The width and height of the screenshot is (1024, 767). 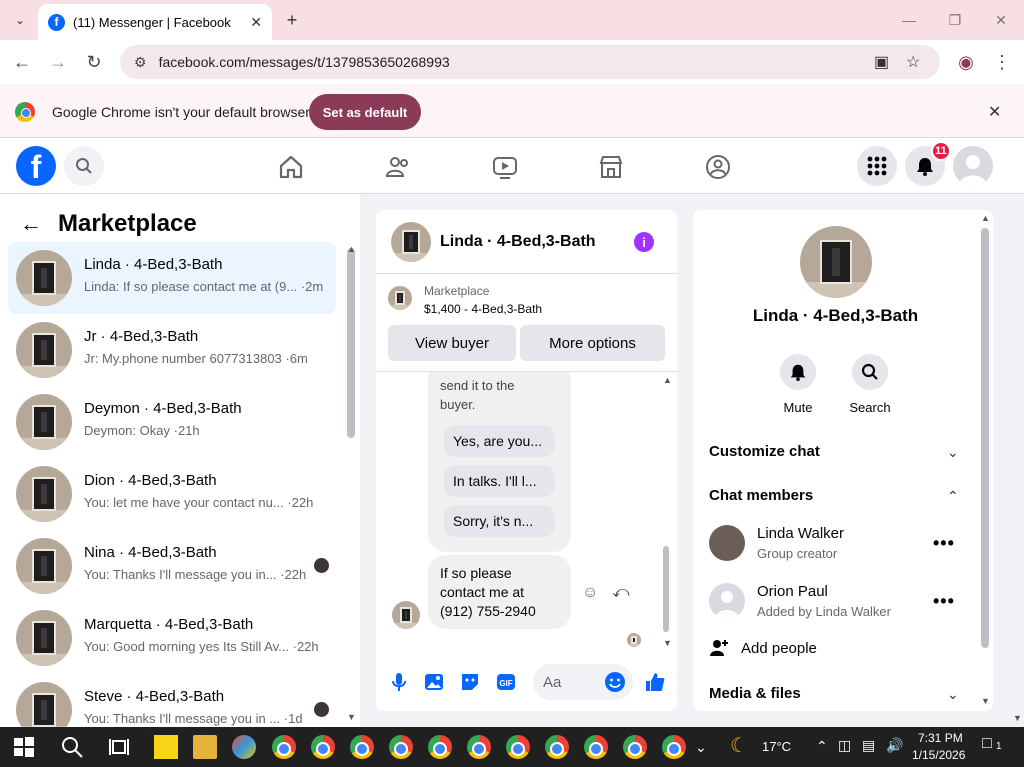 I want to click on home-icon, so click(x=291, y=167).